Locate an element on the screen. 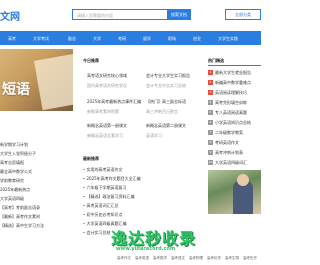 The height and width of the screenshot is (265, 320). hot-item: 9 高考冲刺计划表 is located at coordinates (234, 152).